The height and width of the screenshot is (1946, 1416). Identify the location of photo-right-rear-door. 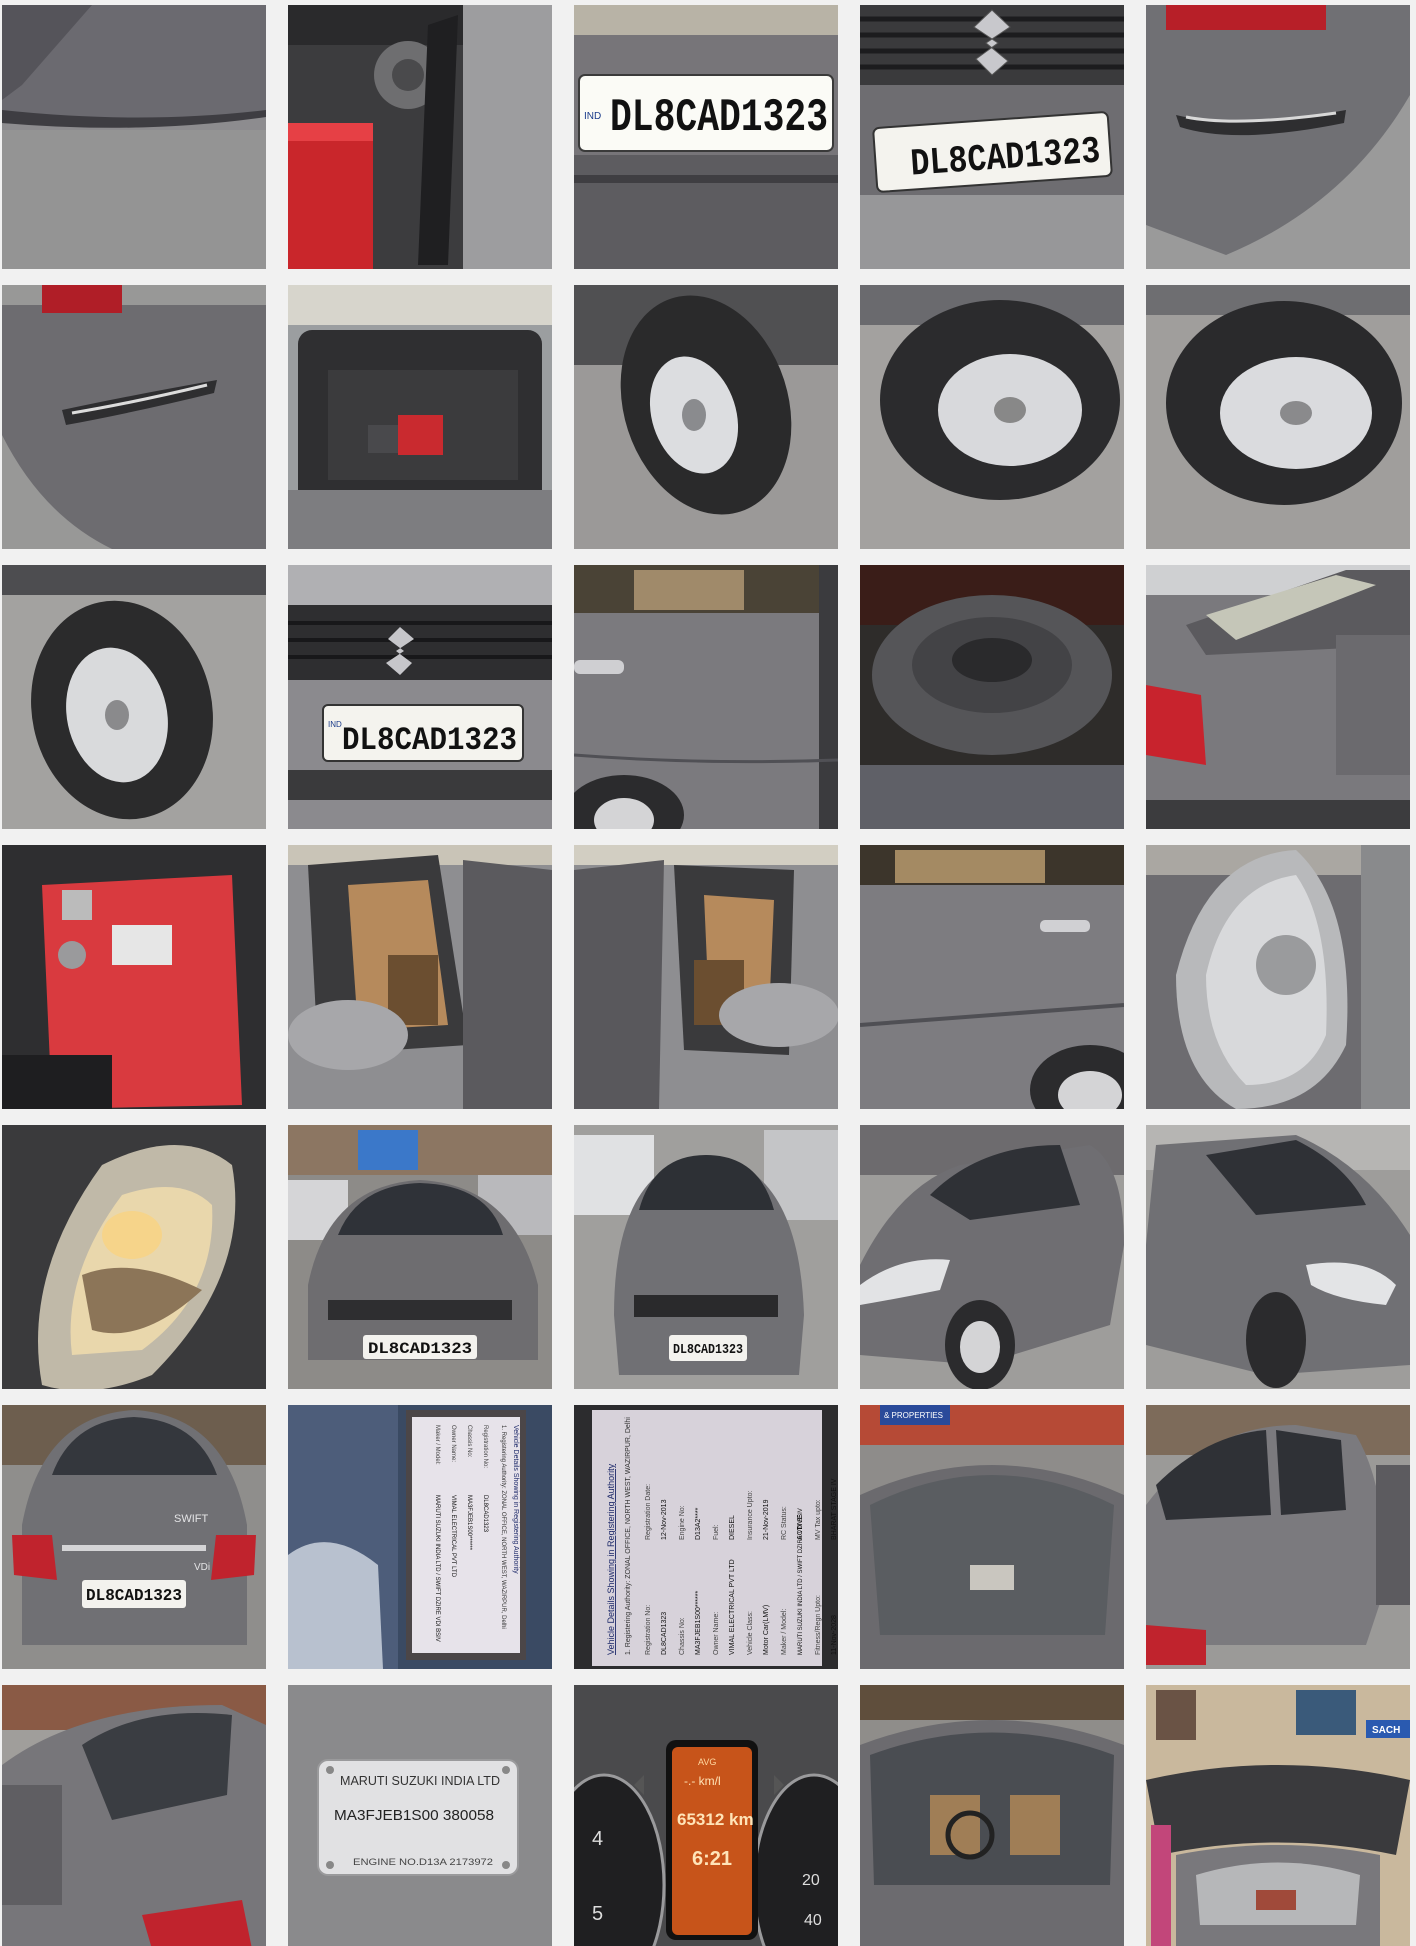
(706, 697).